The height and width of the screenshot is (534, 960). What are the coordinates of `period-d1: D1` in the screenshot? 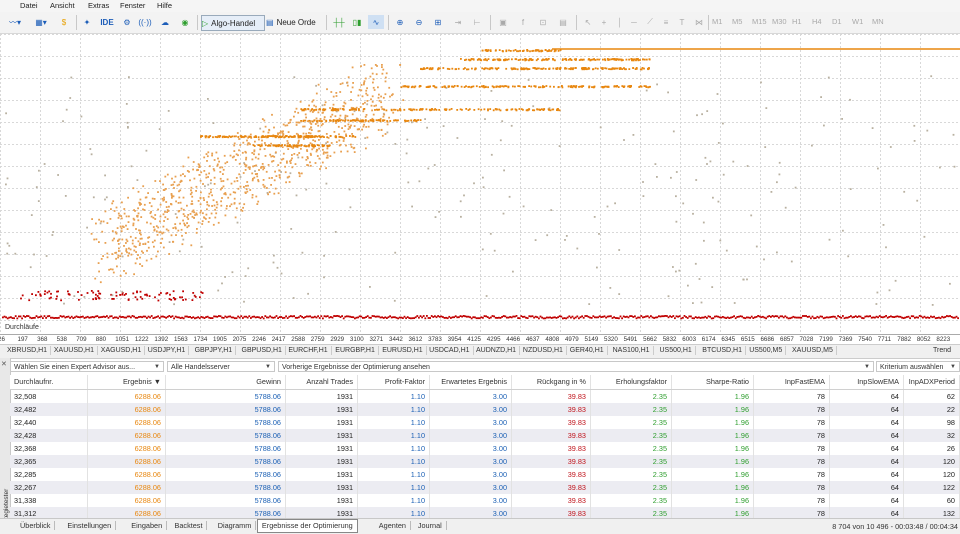 It's located at (837, 21).